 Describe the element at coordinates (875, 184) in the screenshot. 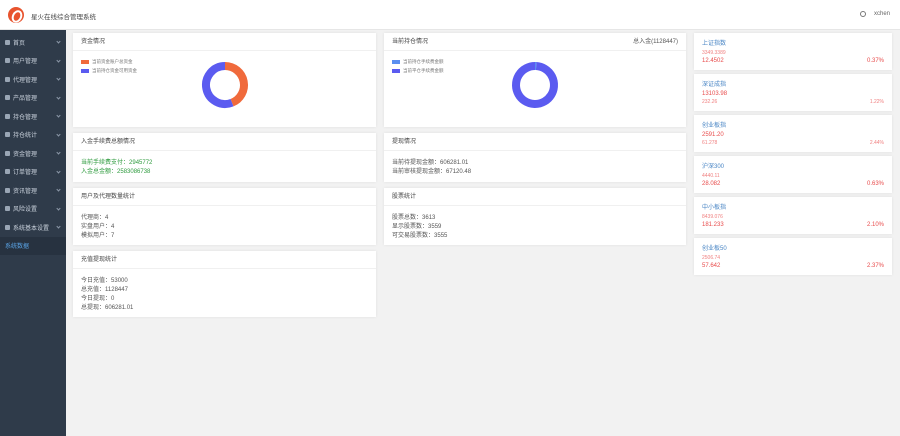

I see `index-percent: 0.63%` at that location.